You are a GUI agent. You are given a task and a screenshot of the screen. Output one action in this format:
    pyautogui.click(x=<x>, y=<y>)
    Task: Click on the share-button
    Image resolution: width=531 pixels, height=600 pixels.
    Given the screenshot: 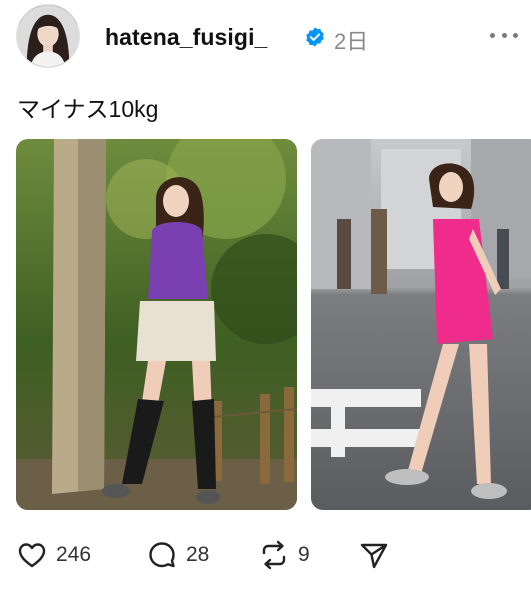 What is the action you would take?
    pyautogui.click(x=374, y=555)
    